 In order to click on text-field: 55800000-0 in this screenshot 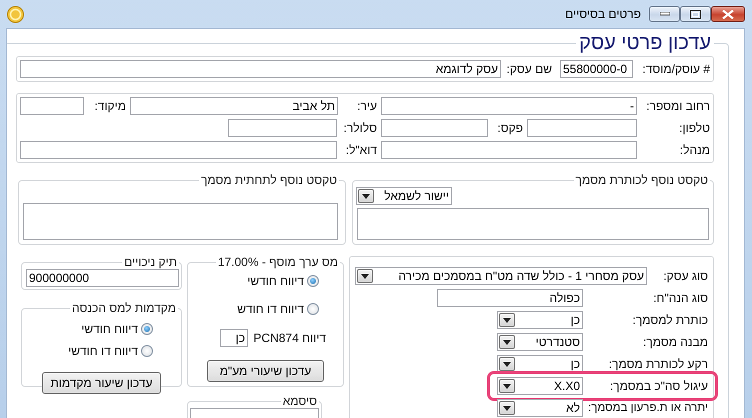, I will do `click(596, 69)`.